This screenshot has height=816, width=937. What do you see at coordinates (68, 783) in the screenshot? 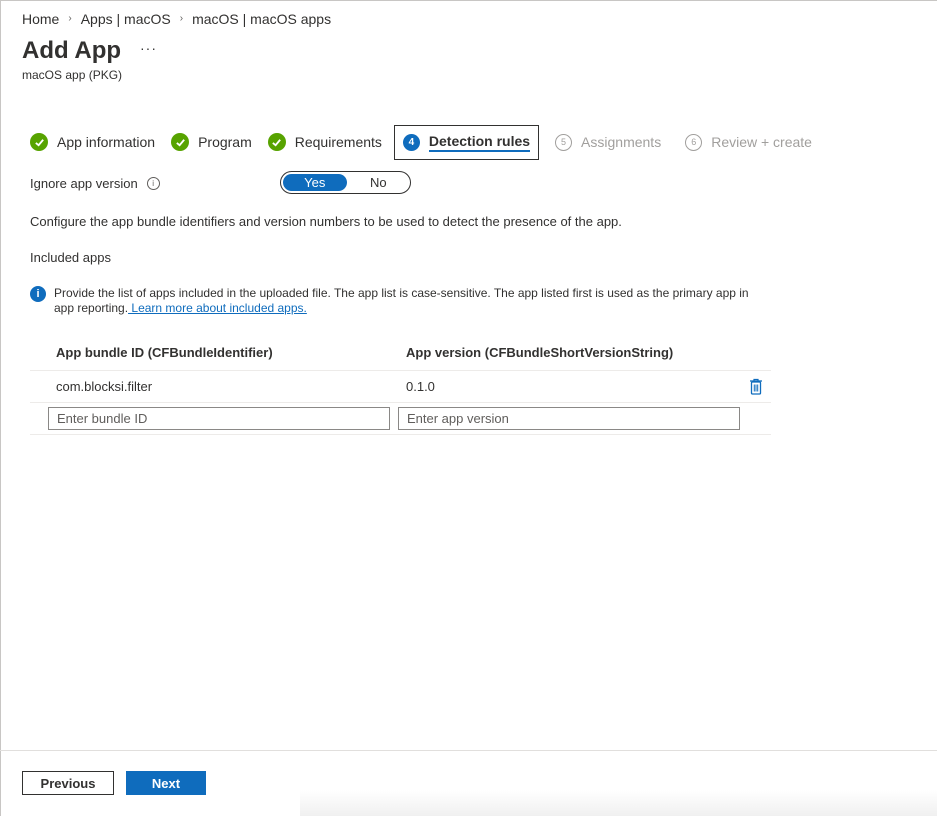
I see `previous-button: Previous` at bounding box center [68, 783].